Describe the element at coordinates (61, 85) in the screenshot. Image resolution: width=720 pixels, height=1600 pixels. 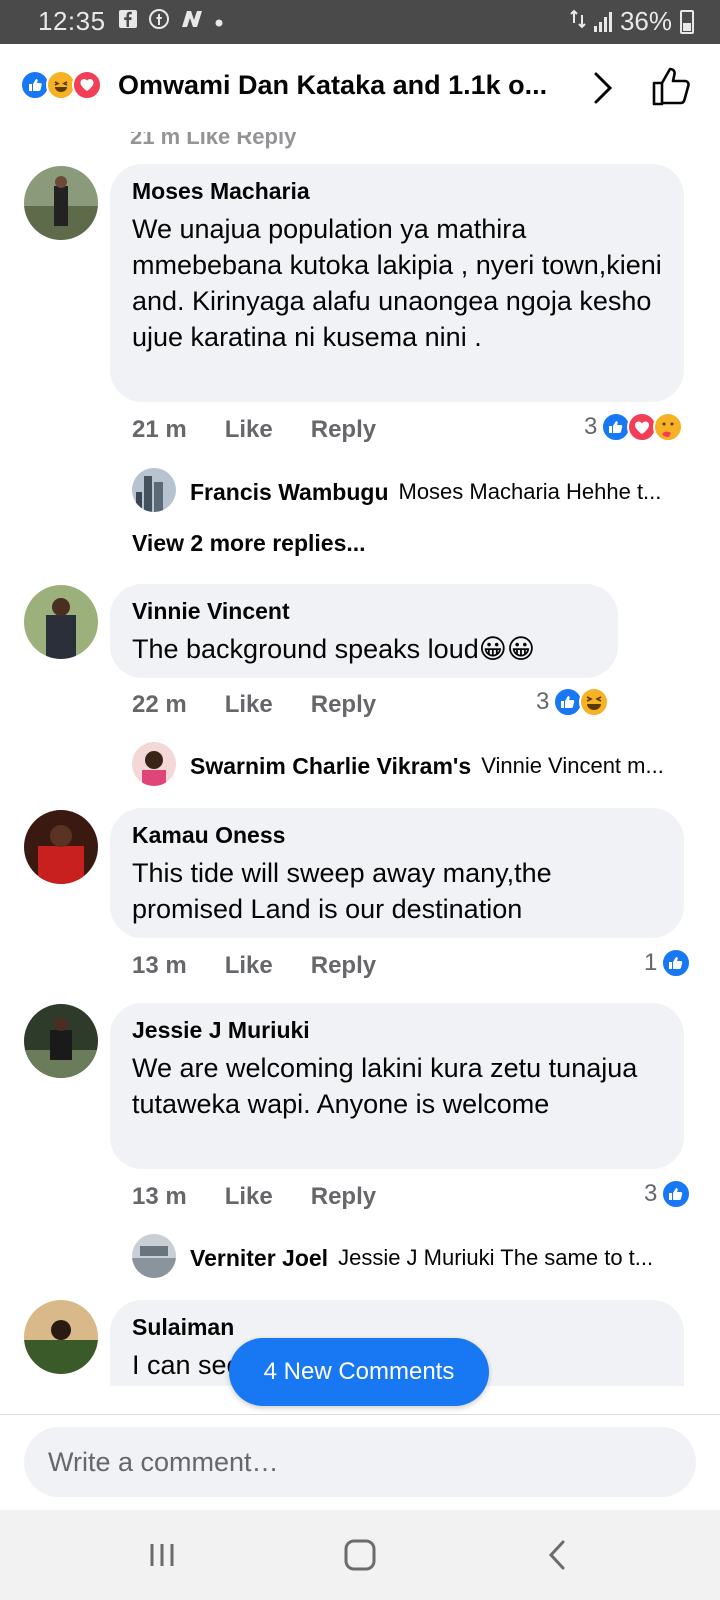
I see `reaction-summary` at that location.